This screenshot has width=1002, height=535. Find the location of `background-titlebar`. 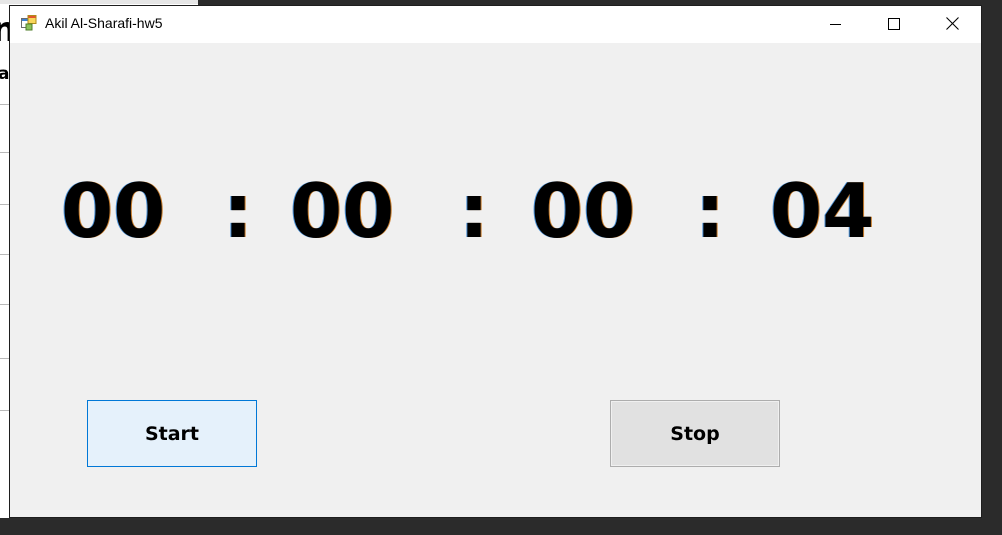

background-titlebar is located at coordinates (99, 2).